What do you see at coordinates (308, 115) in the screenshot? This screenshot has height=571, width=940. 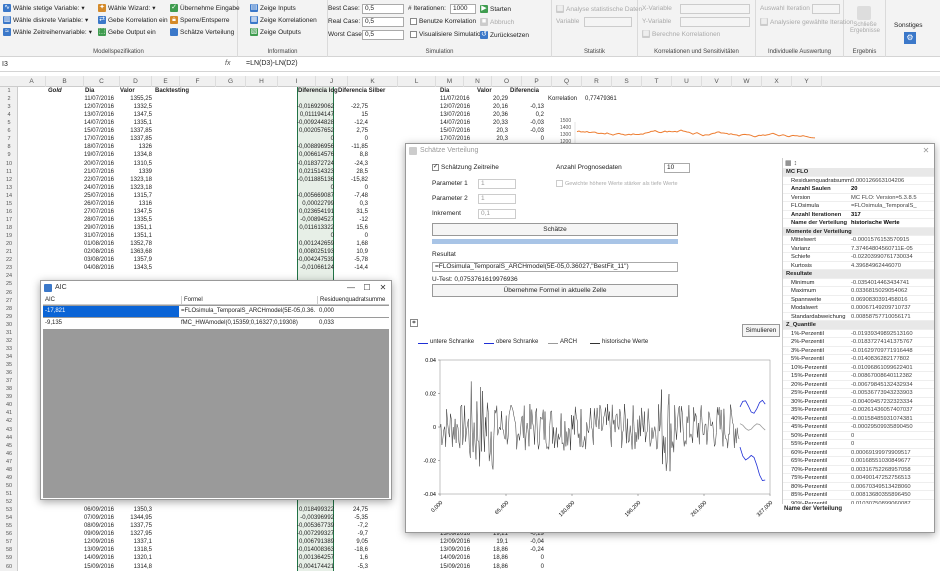 I see `cell-diff-log: 0,011194147` at bounding box center [308, 115].